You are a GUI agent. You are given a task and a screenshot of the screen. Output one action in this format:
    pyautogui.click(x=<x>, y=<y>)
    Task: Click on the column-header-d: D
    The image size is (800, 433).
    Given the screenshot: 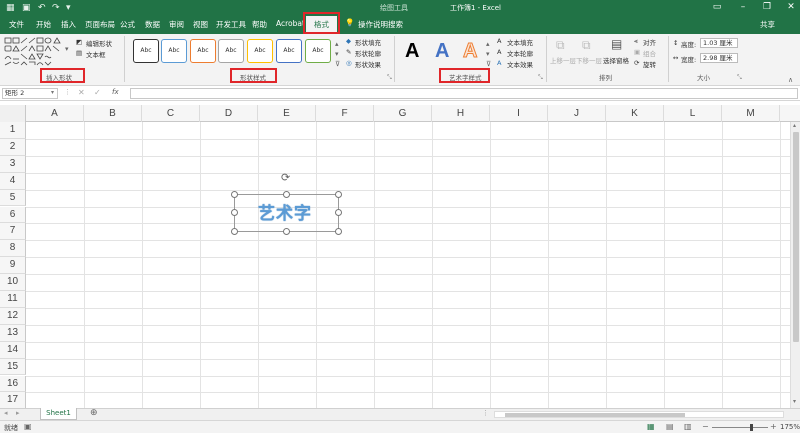 What is the action you would take?
    pyautogui.click(x=229, y=113)
    